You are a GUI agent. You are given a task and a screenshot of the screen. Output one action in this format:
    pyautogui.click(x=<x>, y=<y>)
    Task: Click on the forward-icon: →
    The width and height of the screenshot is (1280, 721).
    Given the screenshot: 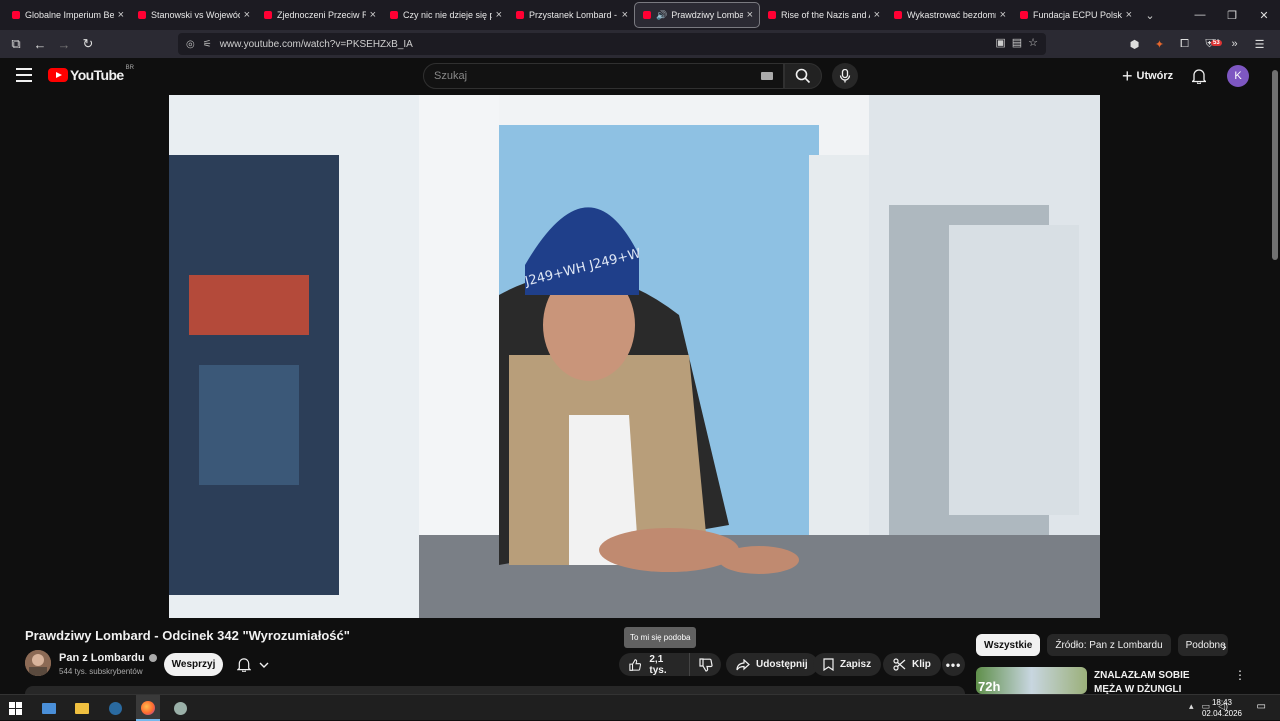 What is the action you would take?
    pyautogui.click(x=64, y=44)
    